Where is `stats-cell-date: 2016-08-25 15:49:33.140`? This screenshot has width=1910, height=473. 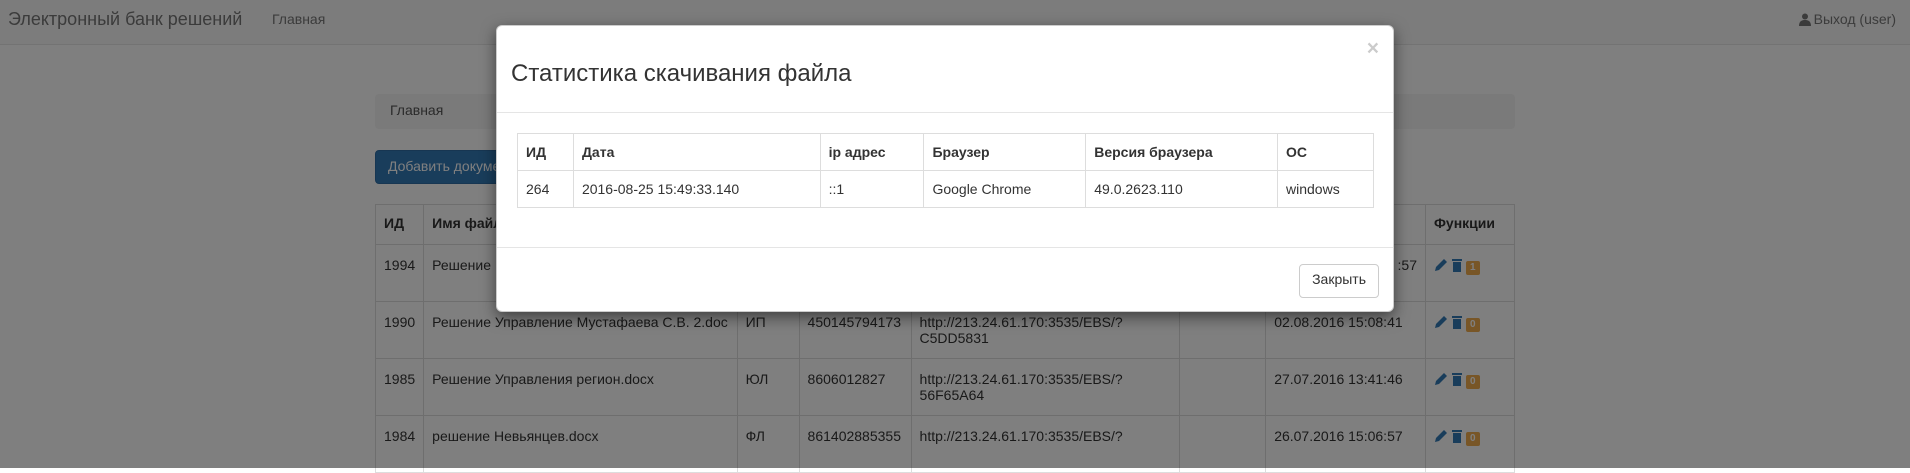
stats-cell-date: 2016-08-25 15:49:33.140 is located at coordinates (696, 189).